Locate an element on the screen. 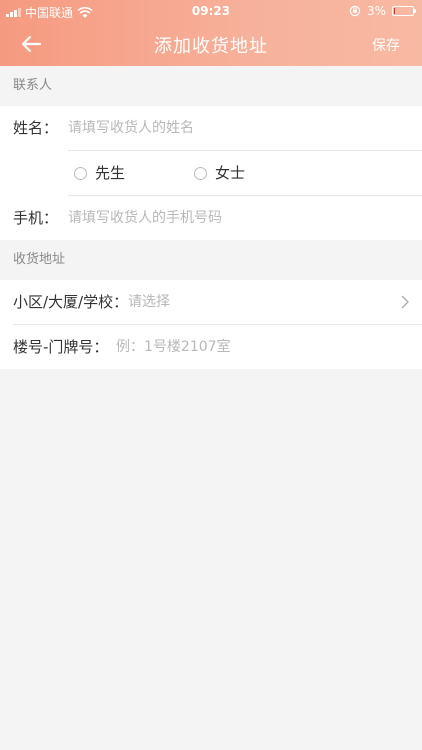 The image size is (422, 750). status-right: 3% is located at coordinates (382, 11).